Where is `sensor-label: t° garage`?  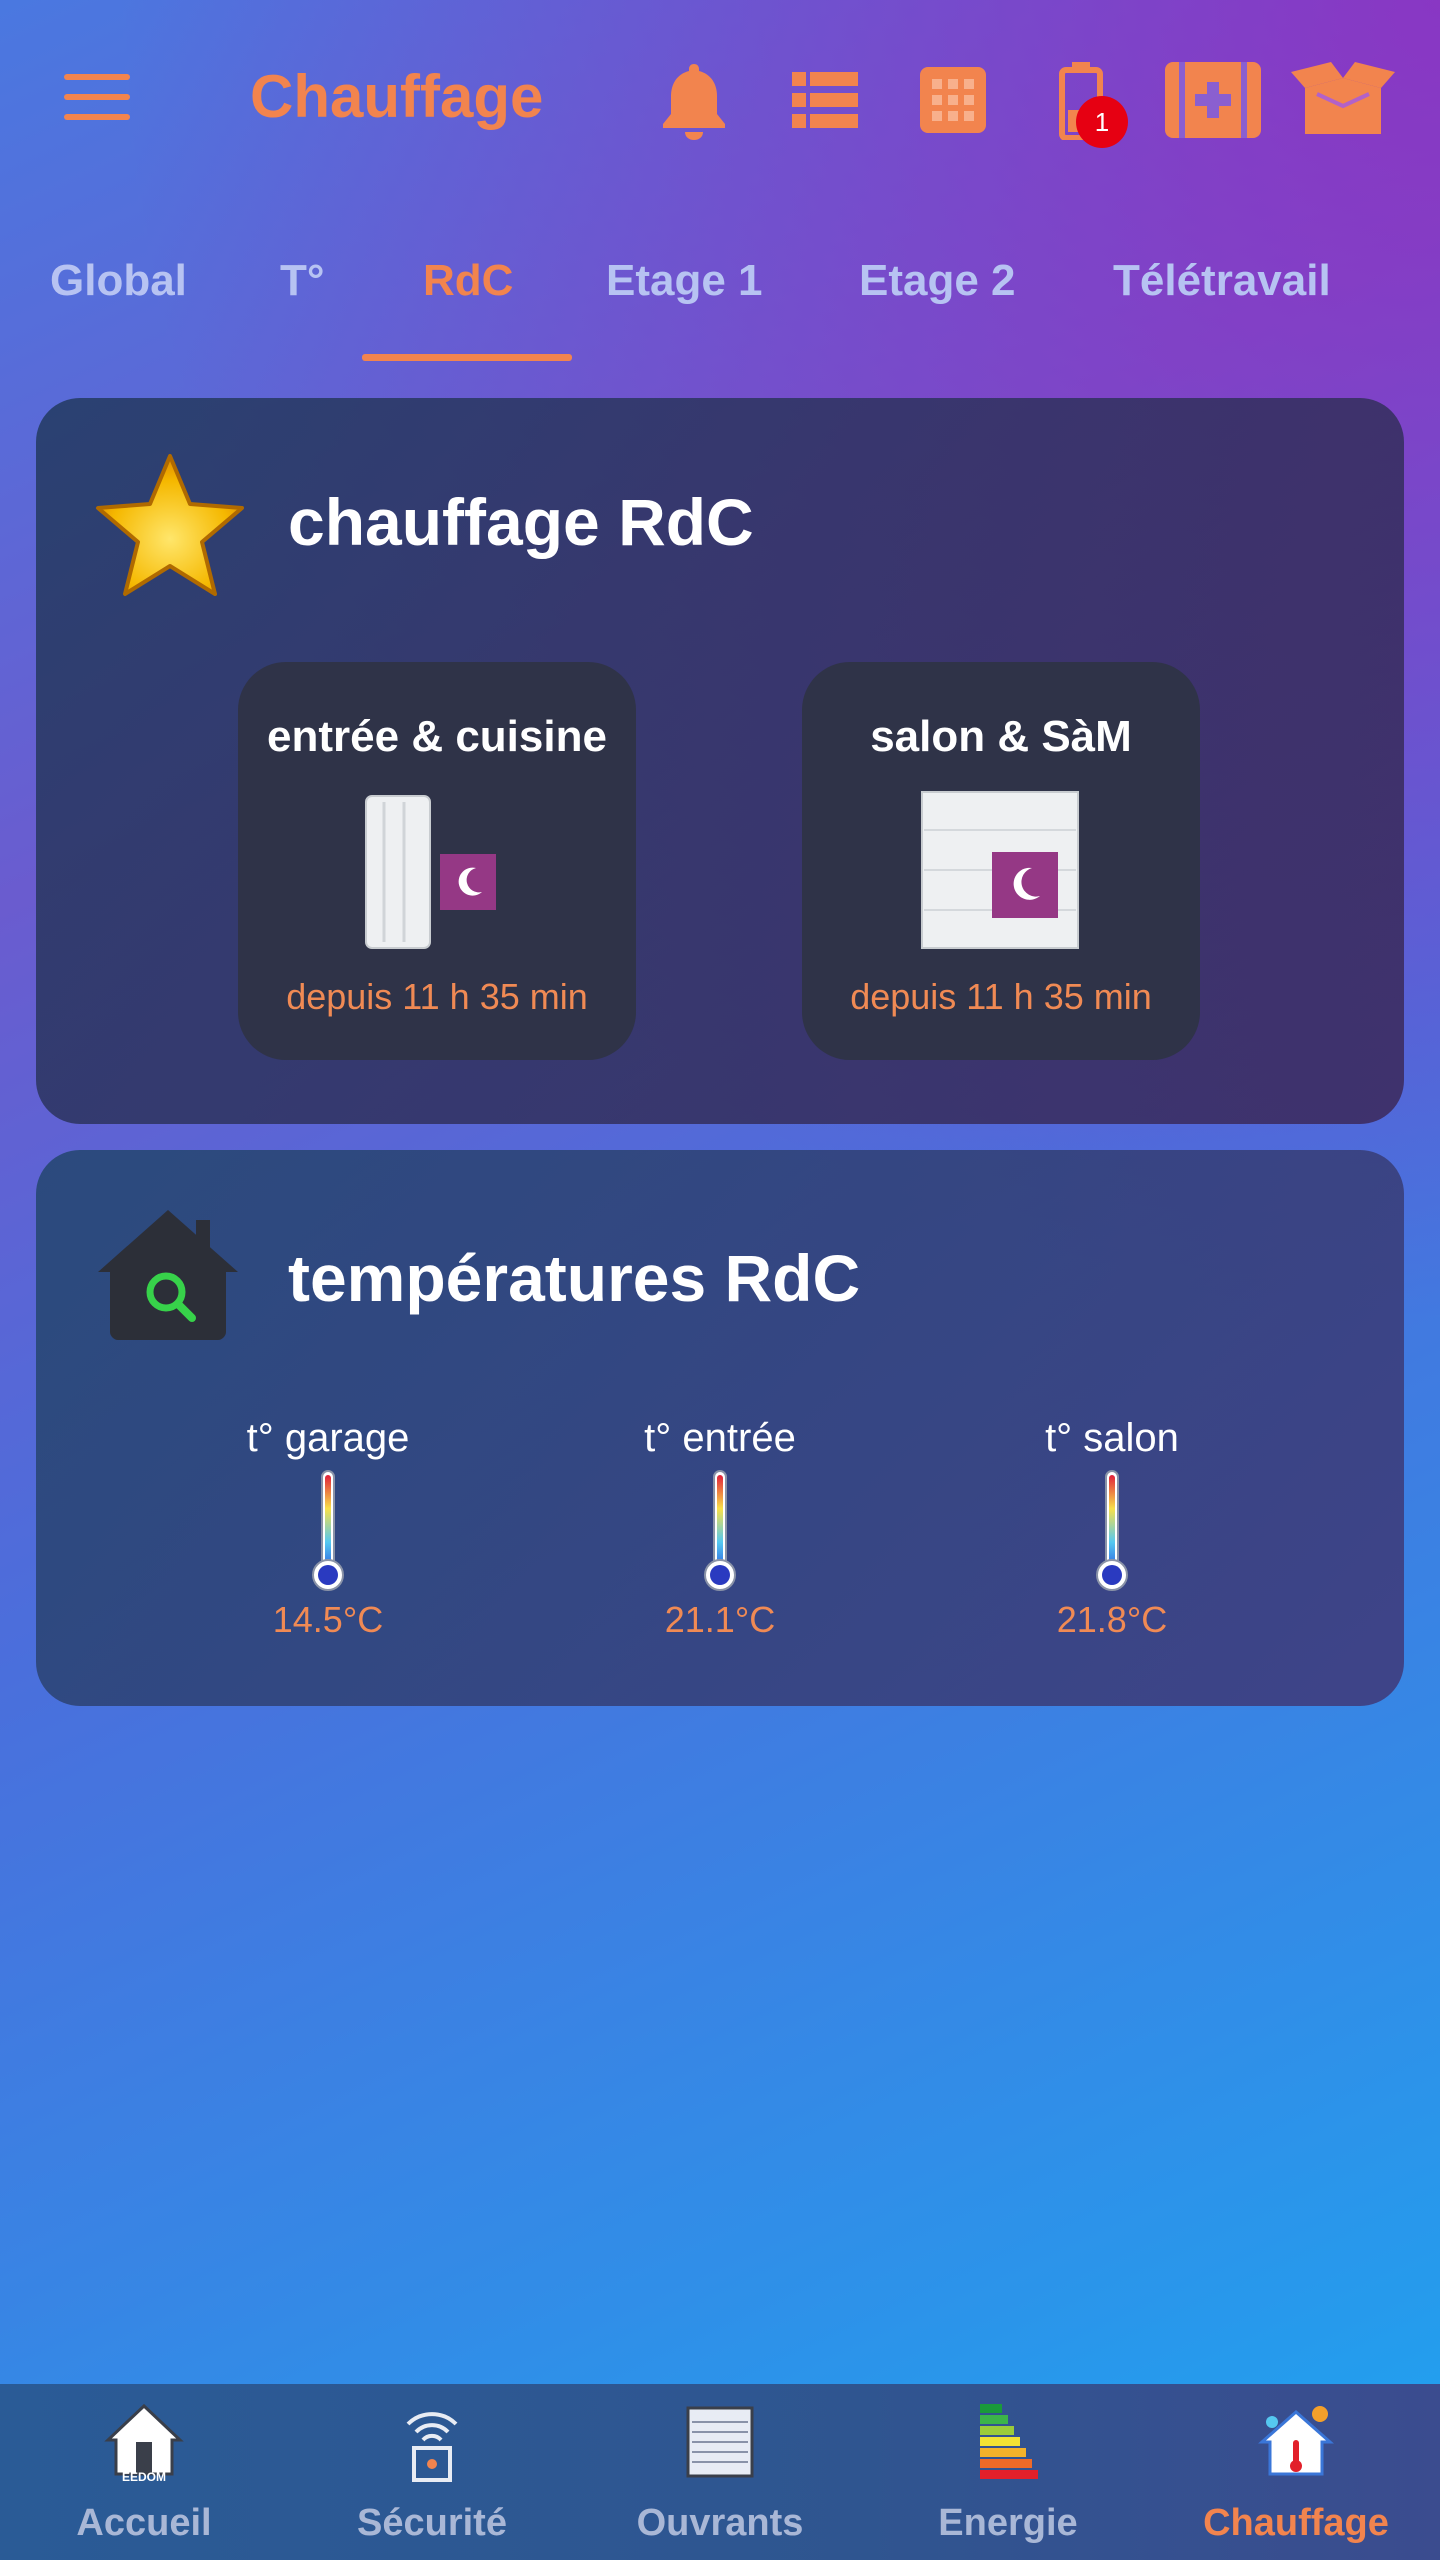
sensor-label: t° garage is located at coordinates (328, 1438).